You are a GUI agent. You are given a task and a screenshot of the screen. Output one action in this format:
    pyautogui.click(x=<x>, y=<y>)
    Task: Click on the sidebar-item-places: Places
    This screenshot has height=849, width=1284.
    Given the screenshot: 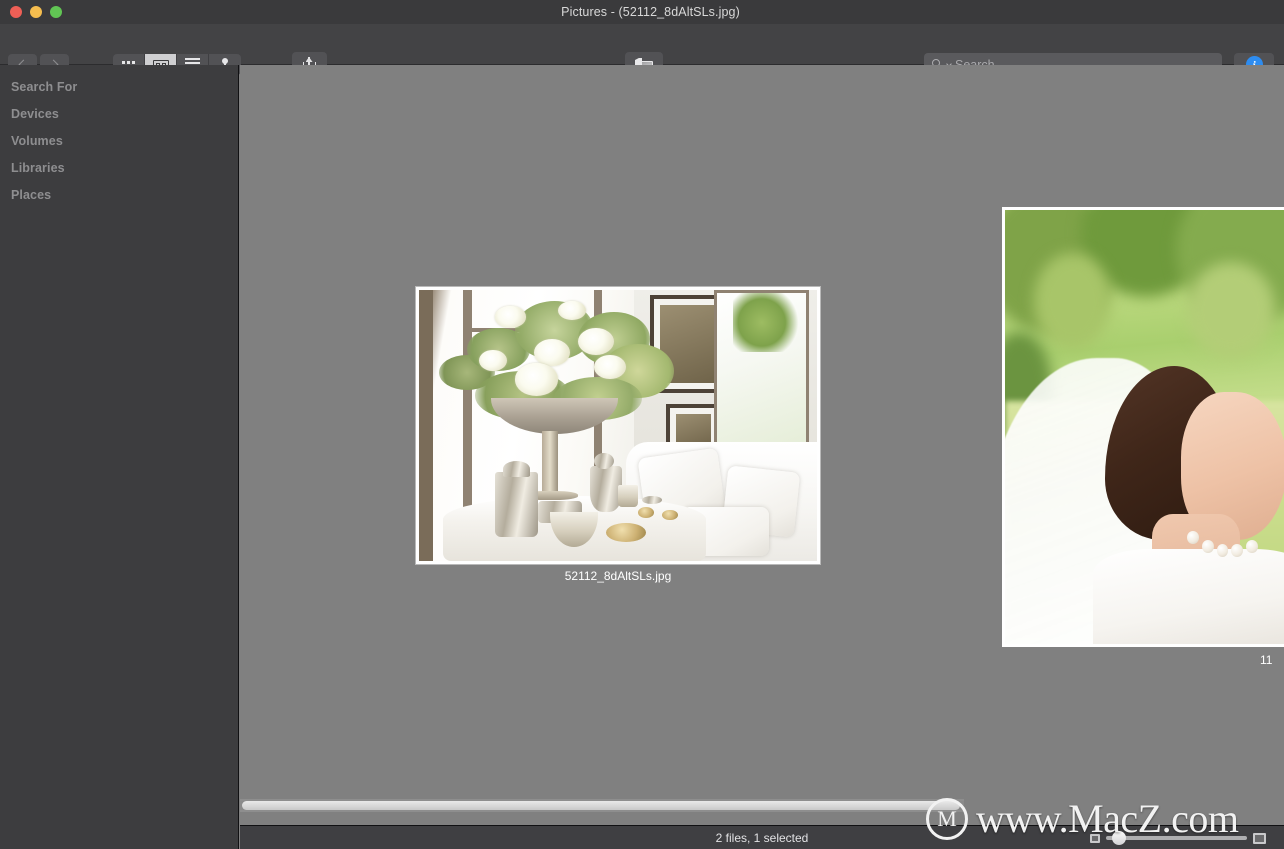 What is the action you would take?
    pyautogui.click(x=119, y=194)
    